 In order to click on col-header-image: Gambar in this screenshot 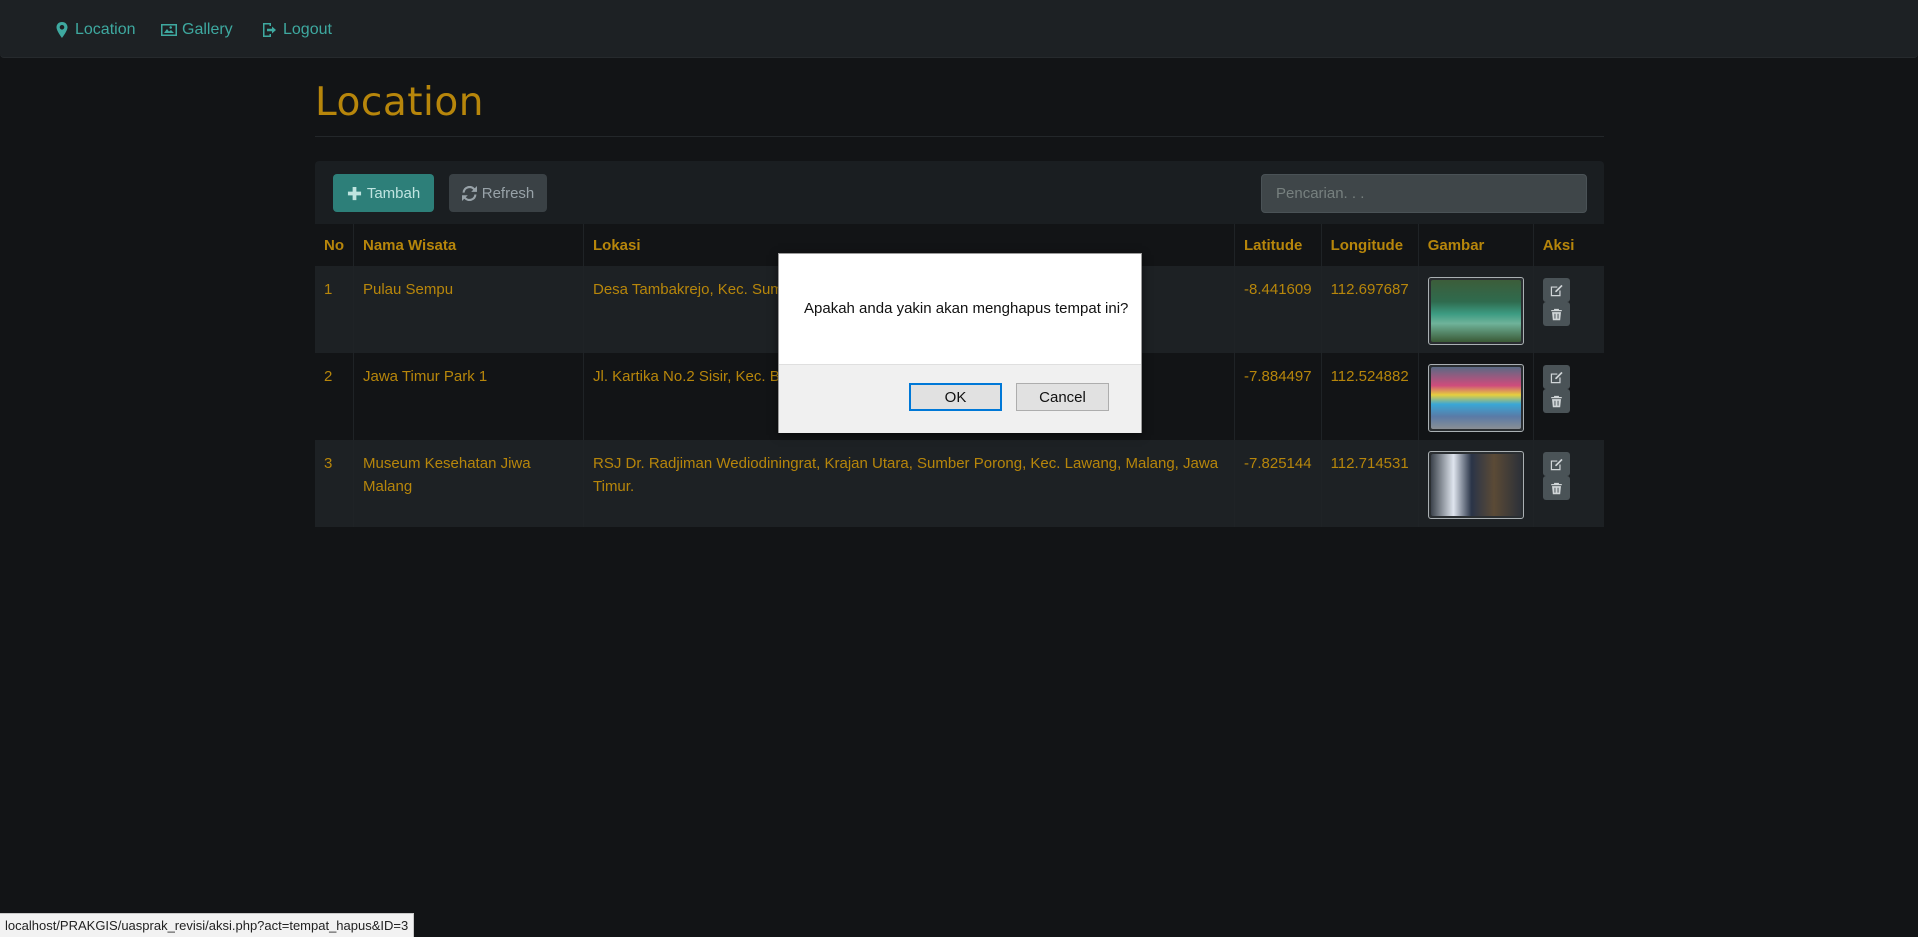, I will do `click(1476, 245)`.